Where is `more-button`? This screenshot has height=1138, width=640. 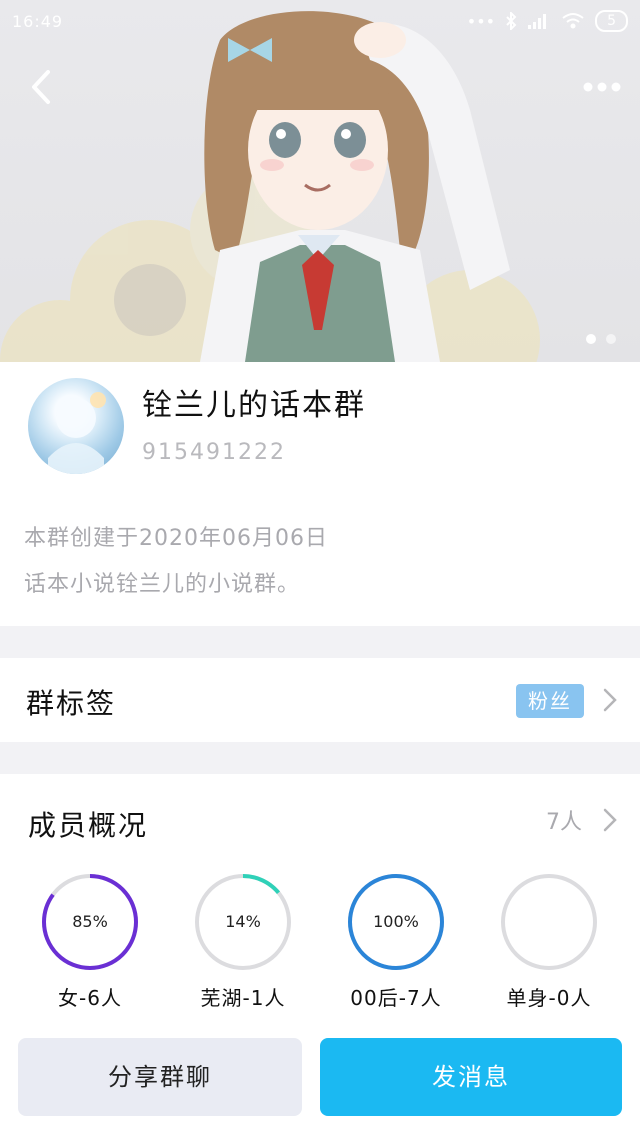 more-button is located at coordinates (602, 87).